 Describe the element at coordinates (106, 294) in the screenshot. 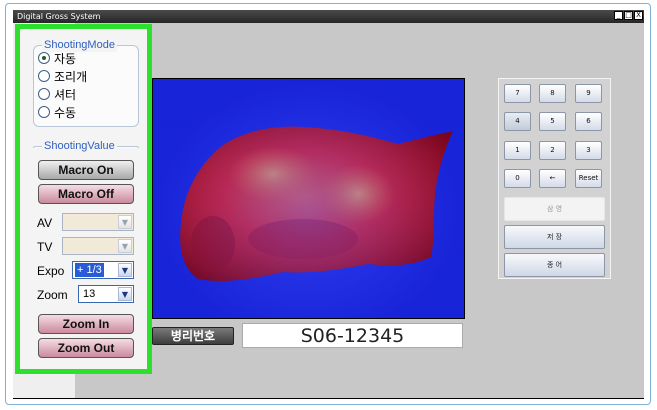

I see `zoom-select: 13 ▼` at that location.